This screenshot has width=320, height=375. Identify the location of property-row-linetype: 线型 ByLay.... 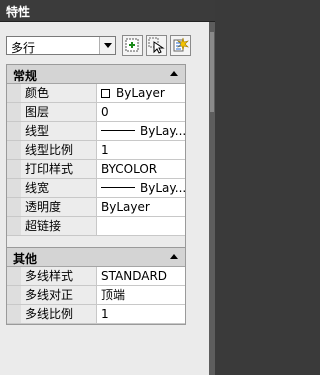
(96, 131).